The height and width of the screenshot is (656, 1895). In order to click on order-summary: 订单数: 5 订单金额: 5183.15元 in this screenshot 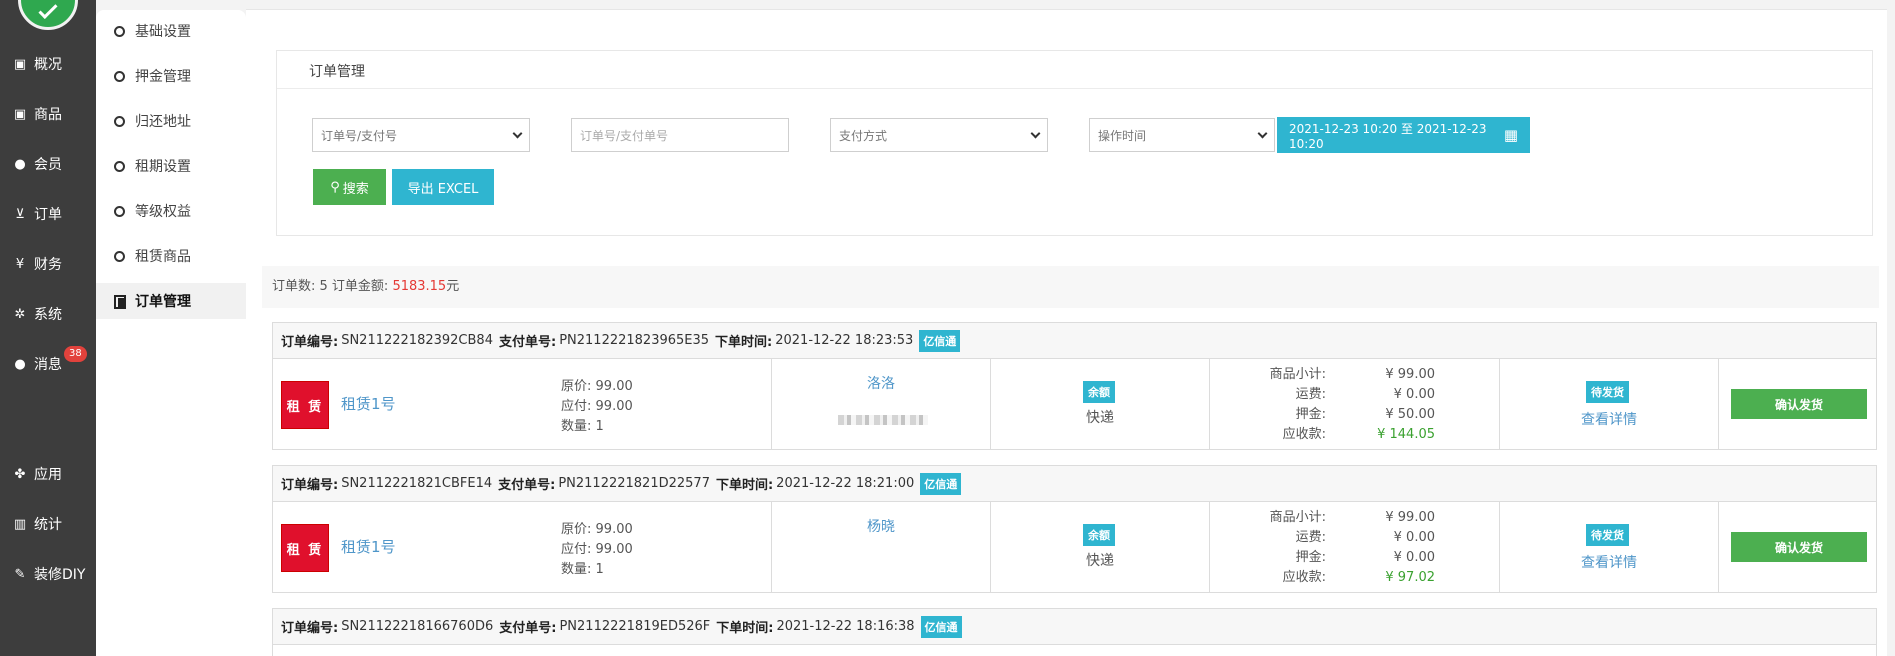, I will do `click(1070, 287)`.